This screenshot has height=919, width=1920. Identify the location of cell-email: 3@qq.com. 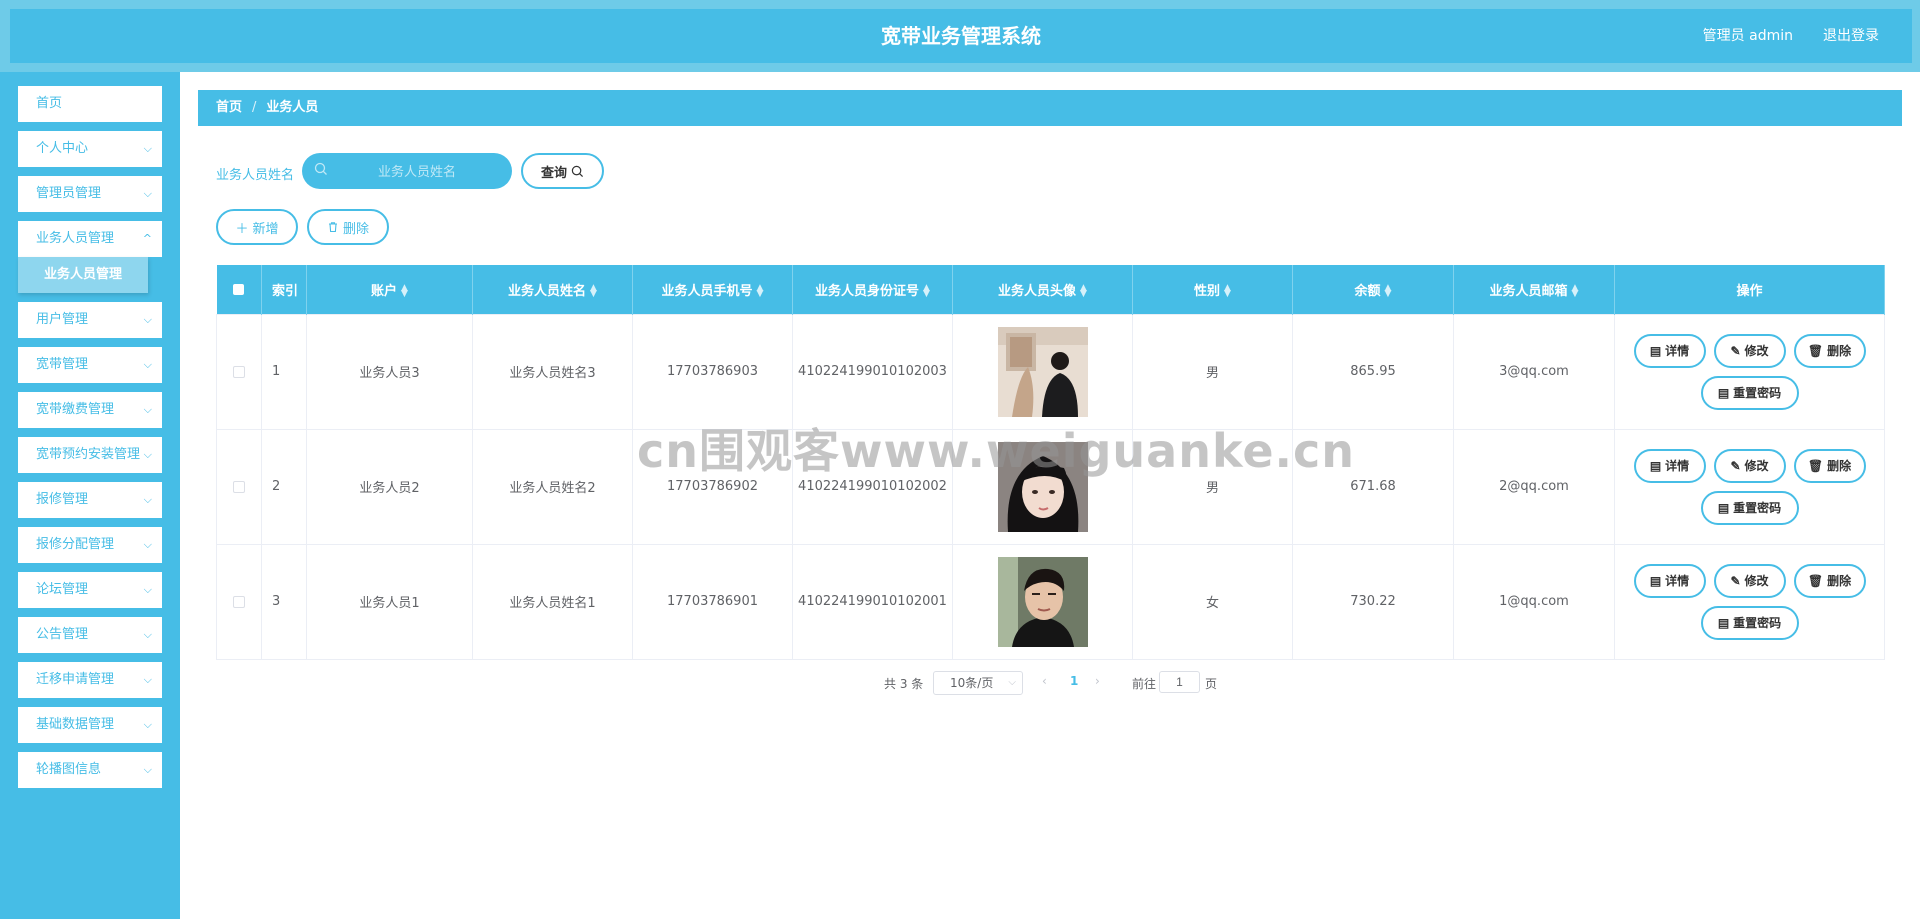
(1534, 371).